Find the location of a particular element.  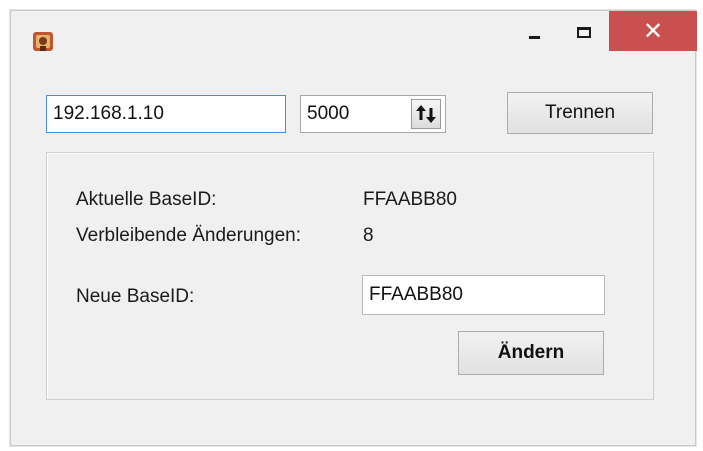

port-input is located at coordinates (359, 114).